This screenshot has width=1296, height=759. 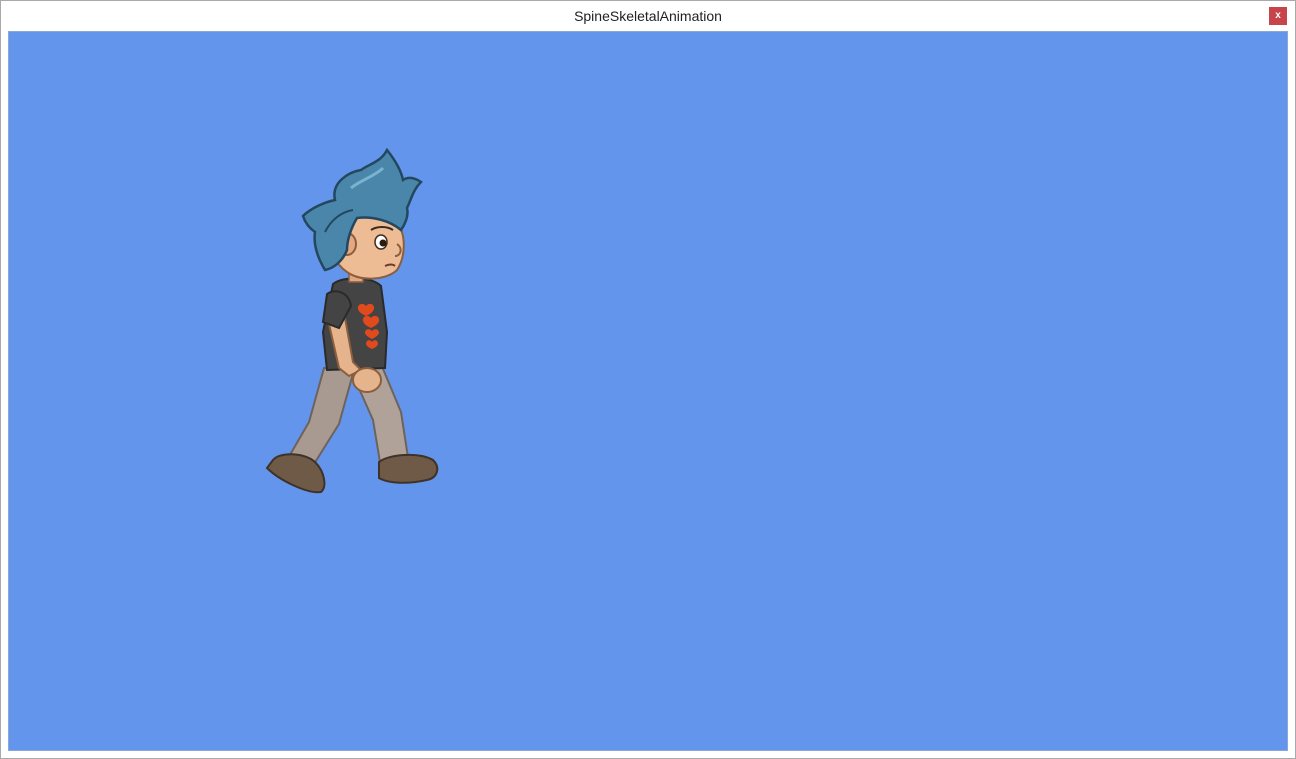 What do you see at coordinates (383, 243) in the screenshot?
I see `pupil` at bounding box center [383, 243].